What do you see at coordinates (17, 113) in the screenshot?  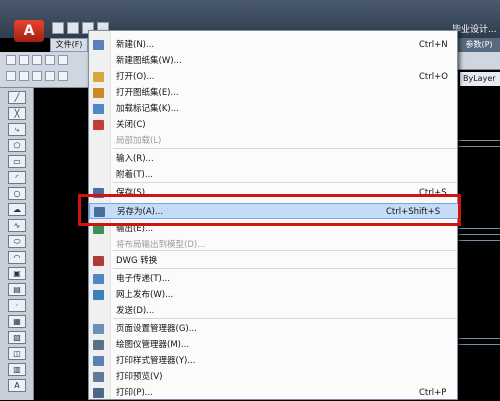 I see `construction-line-icon: ╳` at bounding box center [17, 113].